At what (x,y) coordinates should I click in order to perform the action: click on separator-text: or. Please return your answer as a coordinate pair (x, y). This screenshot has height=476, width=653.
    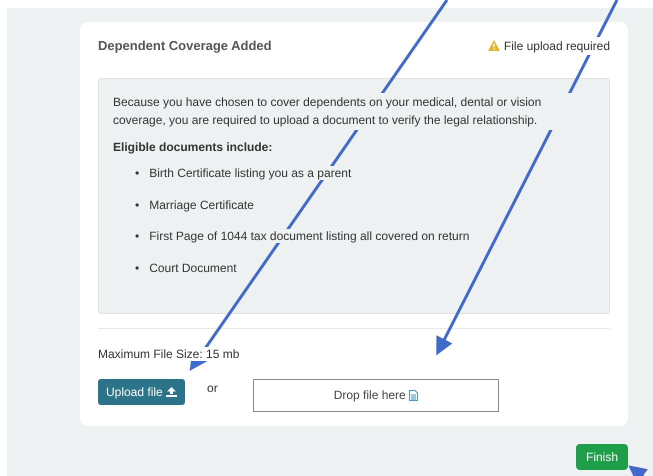
    Looking at the image, I should click on (212, 388).